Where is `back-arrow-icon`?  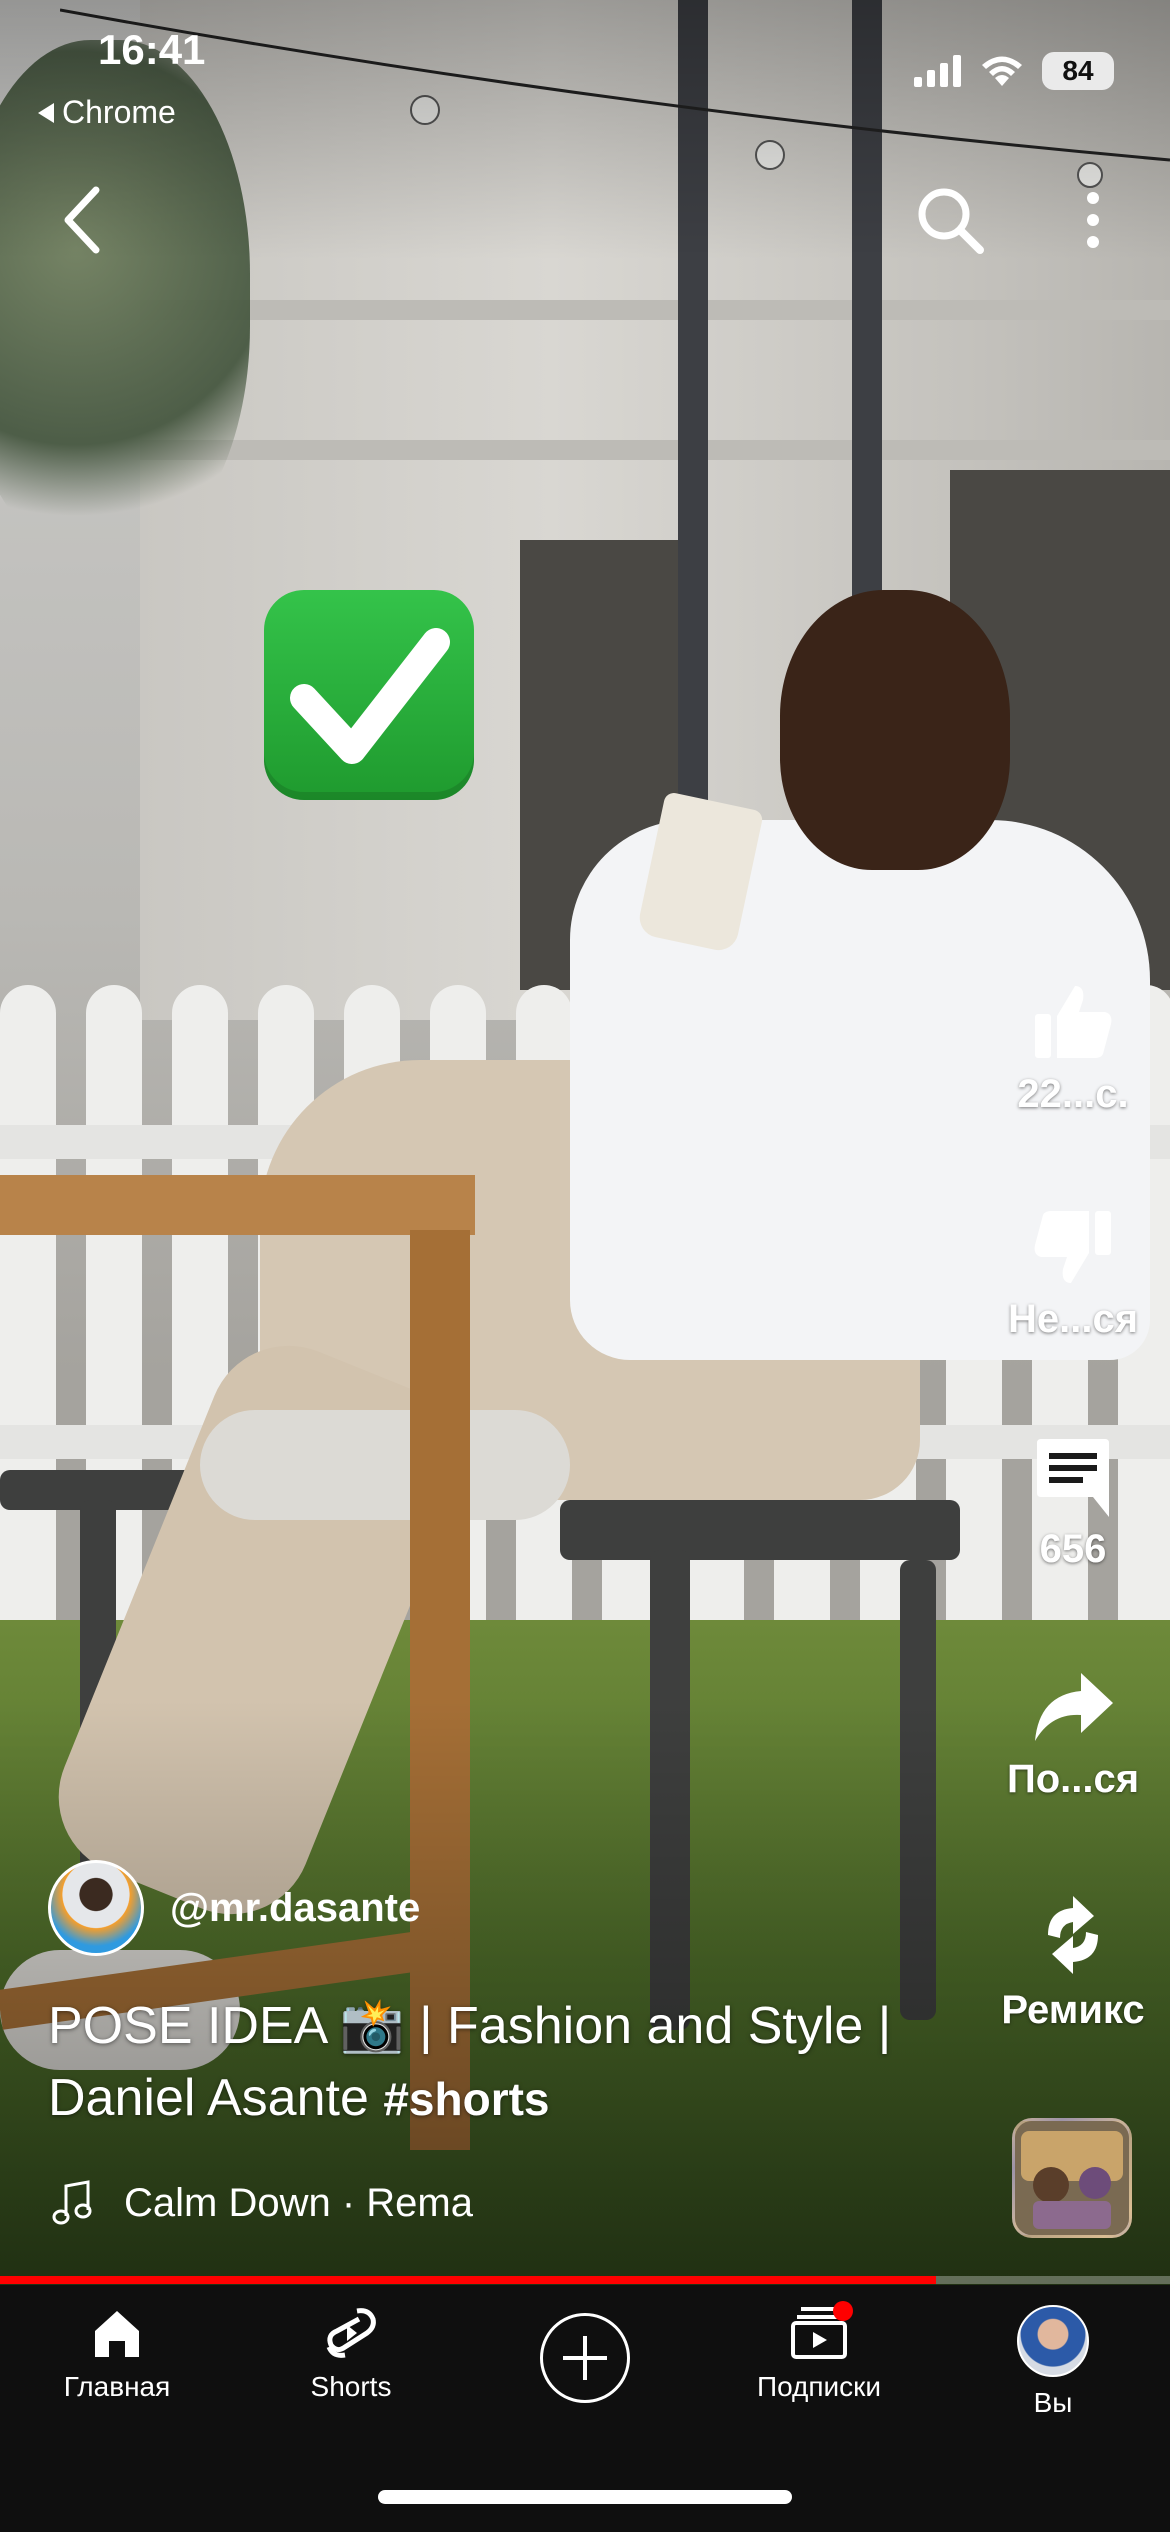
back-arrow-icon is located at coordinates (46, 112).